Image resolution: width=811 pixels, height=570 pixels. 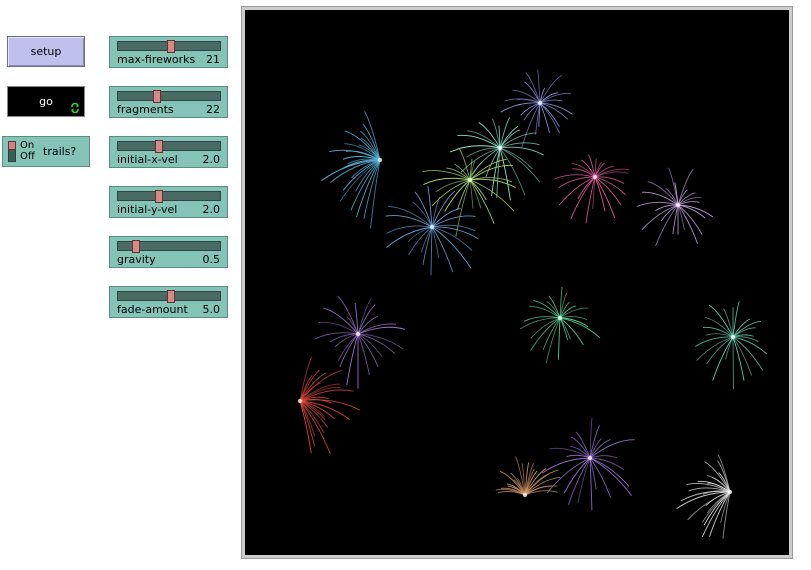 I want to click on switch-label: trails?, so click(x=60, y=151).